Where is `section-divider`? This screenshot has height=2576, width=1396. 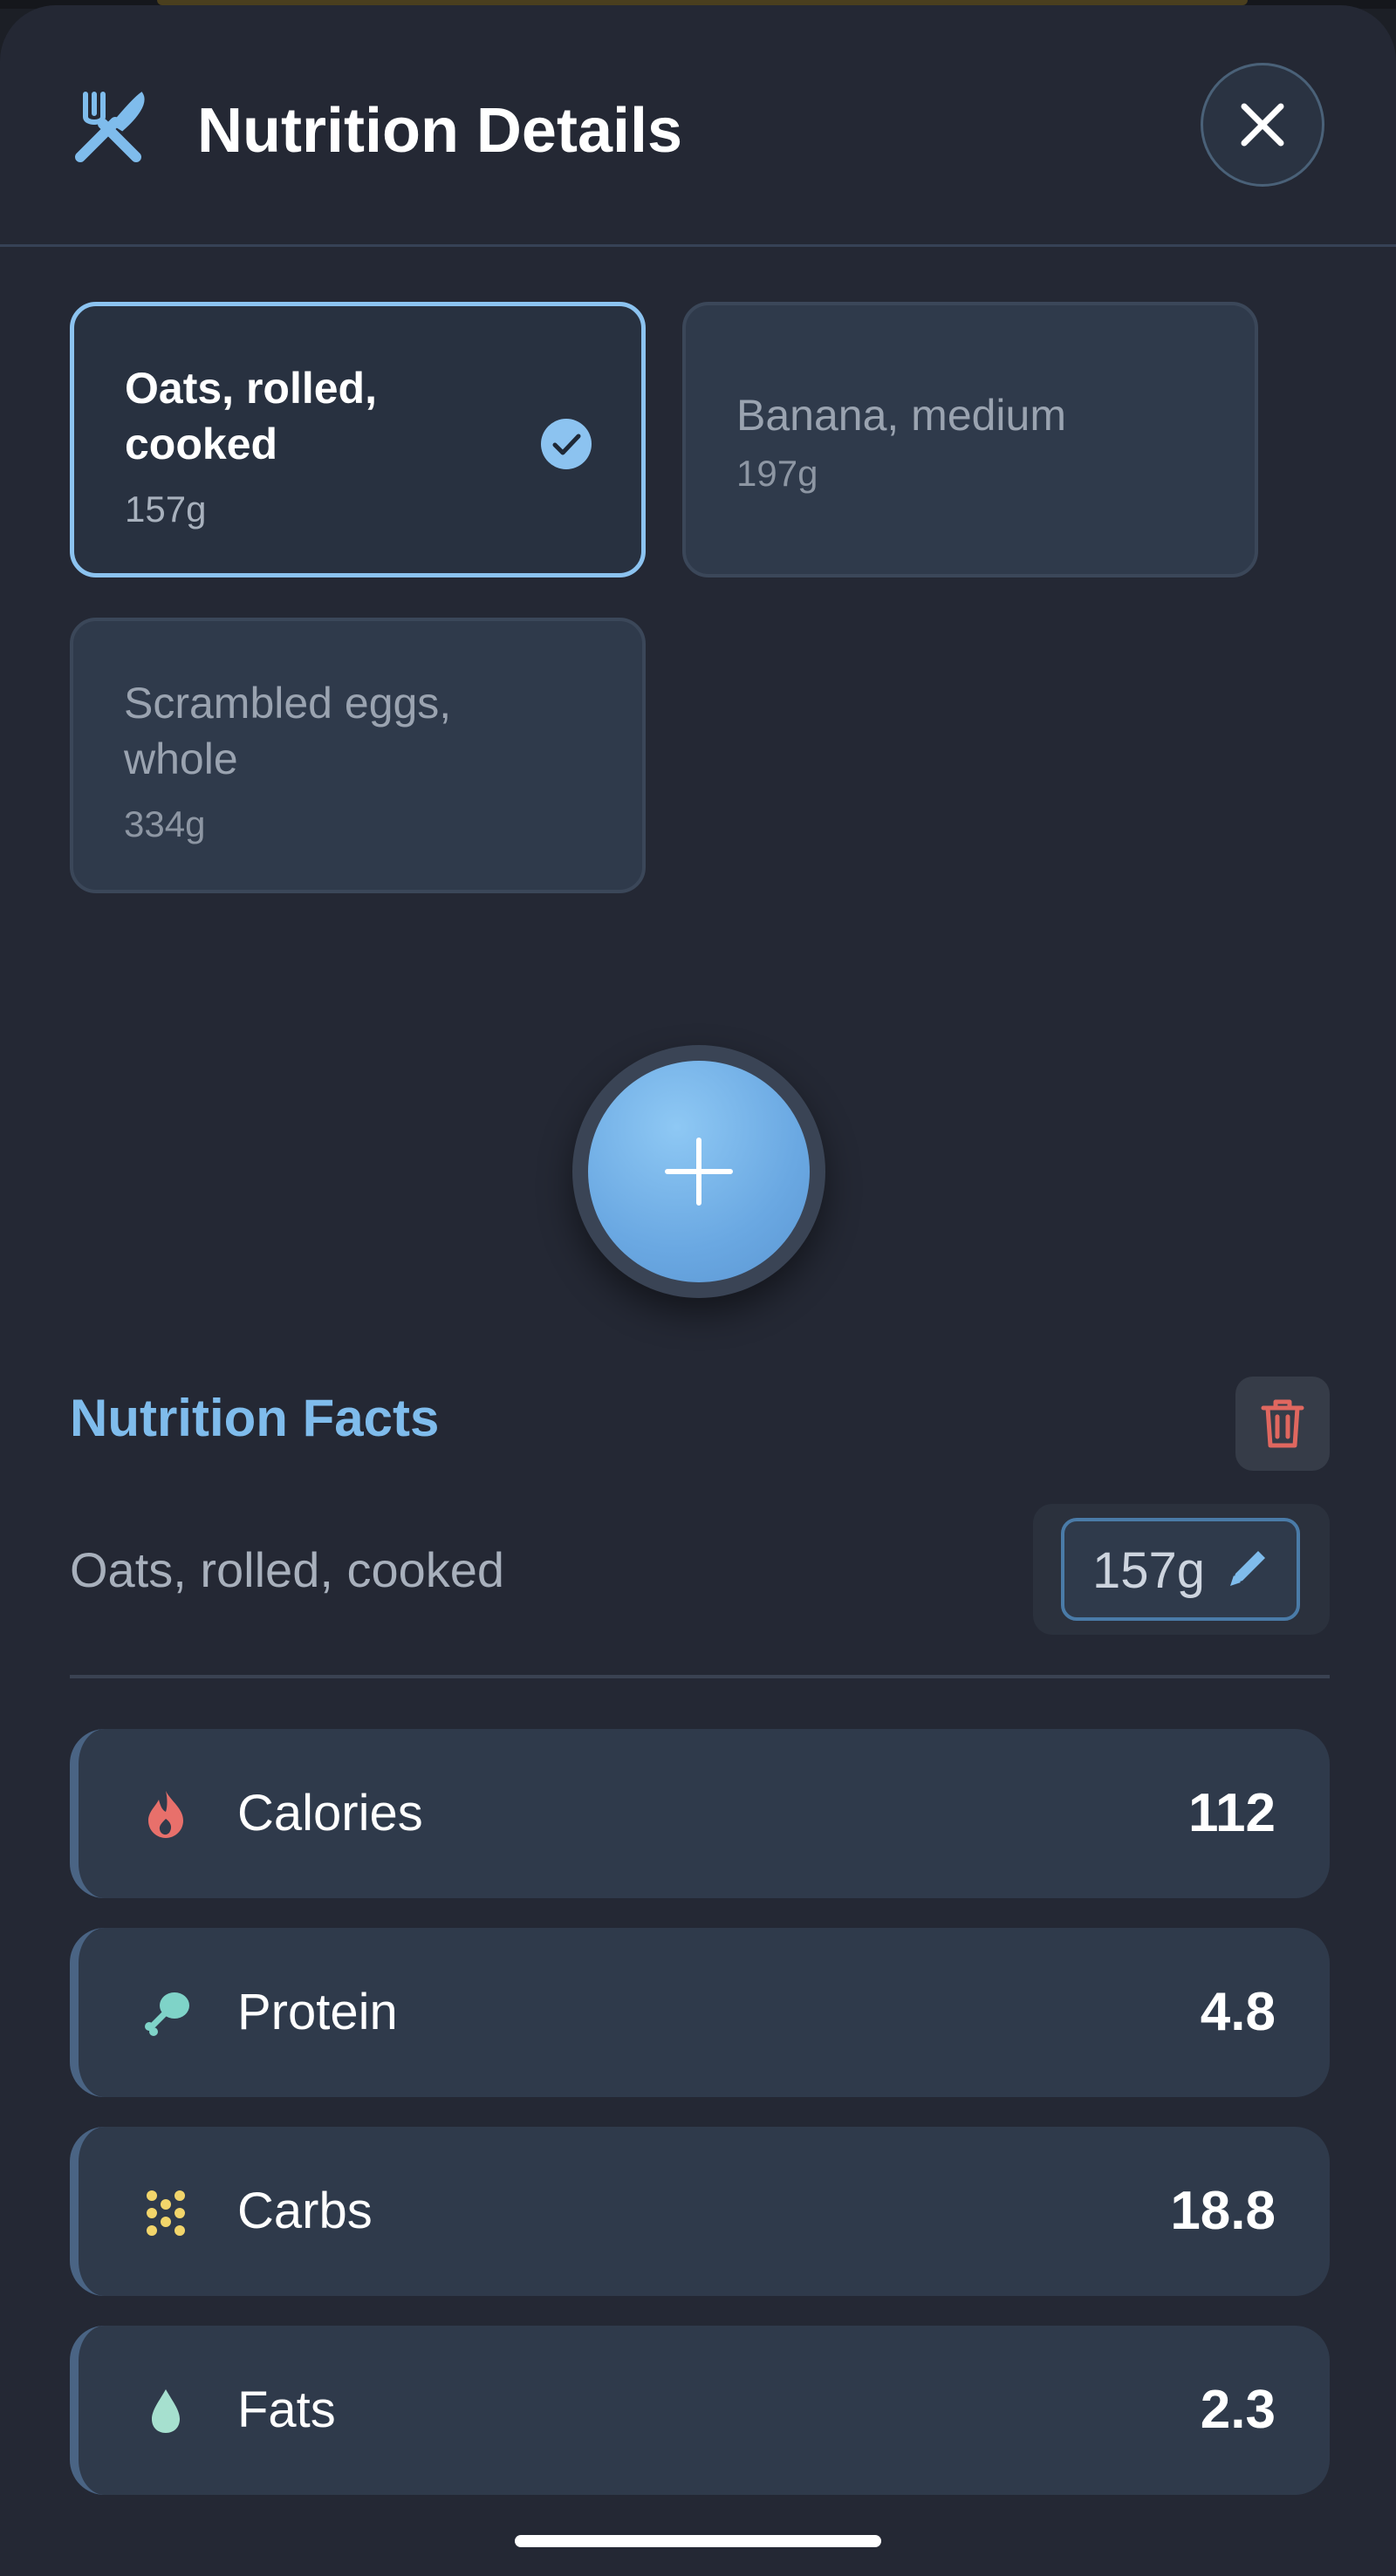 section-divider is located at coordinates (700, 1676).